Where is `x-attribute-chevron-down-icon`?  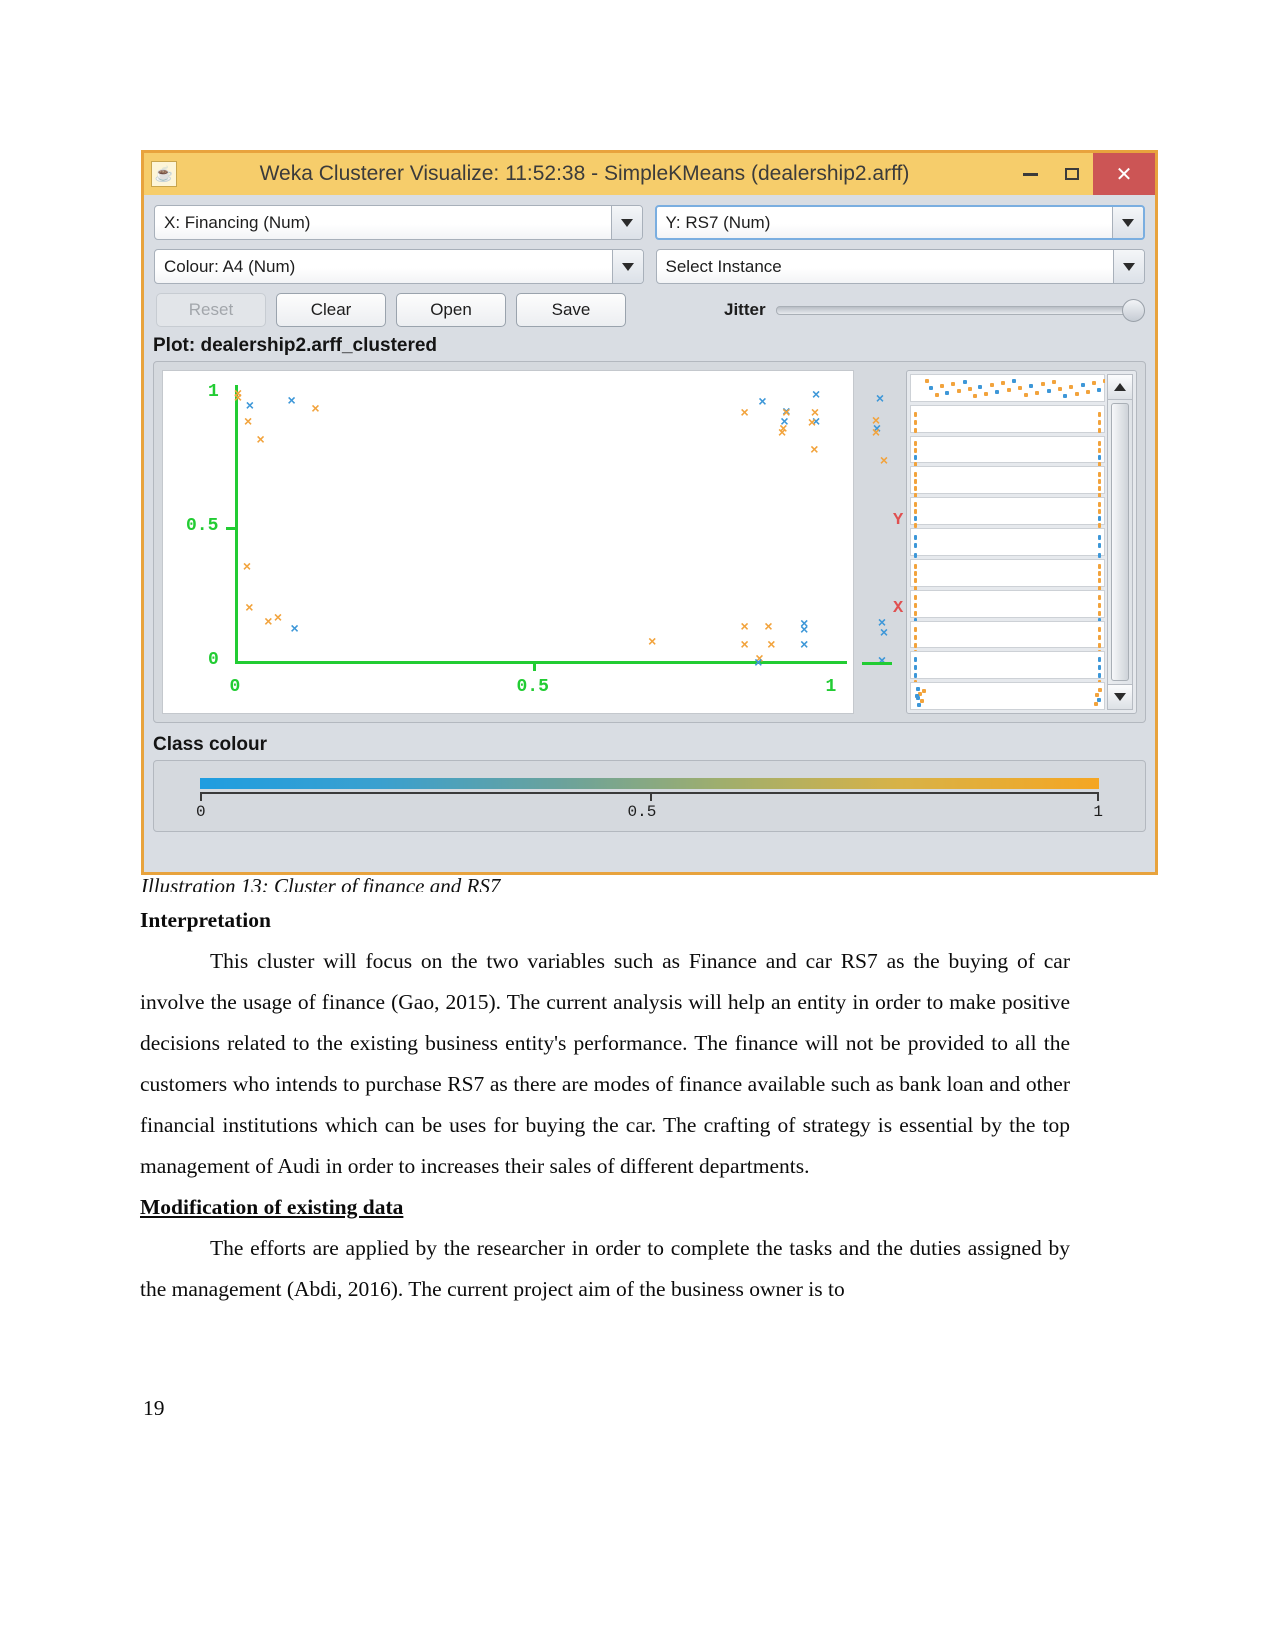
x-attribute-chevron-down-icon is located at coordinates (626, 222).